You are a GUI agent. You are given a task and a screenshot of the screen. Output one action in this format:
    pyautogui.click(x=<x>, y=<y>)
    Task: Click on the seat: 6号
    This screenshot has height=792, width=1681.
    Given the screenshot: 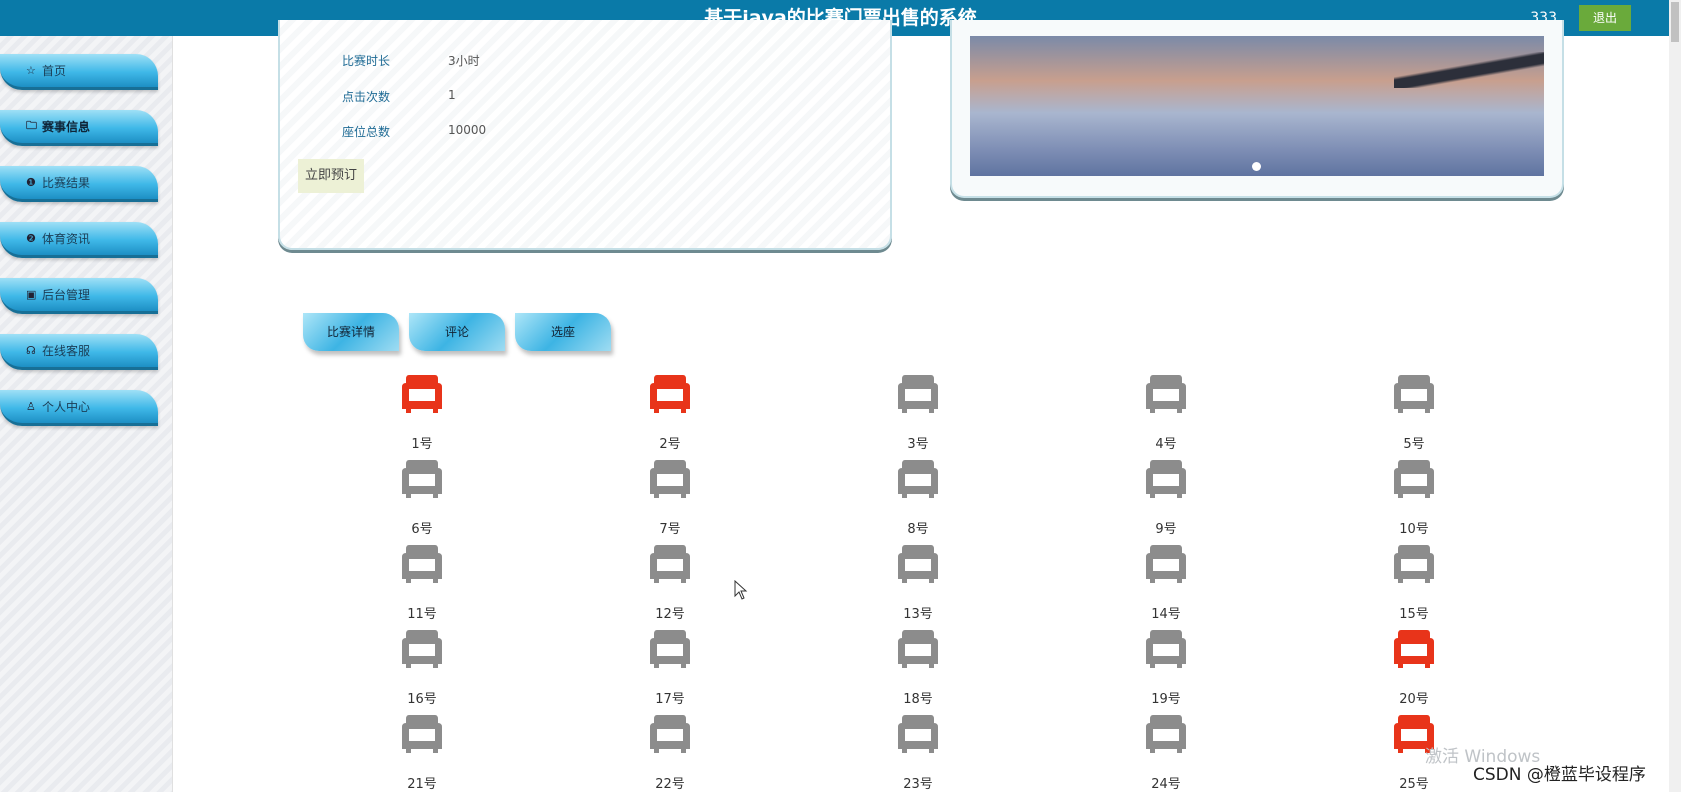 What is the action you would take?
    pyautogui.click(x=422, y=497)
    